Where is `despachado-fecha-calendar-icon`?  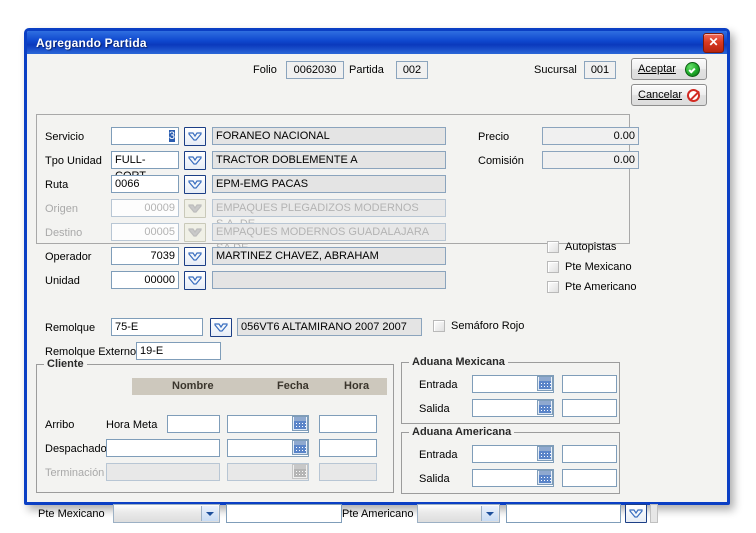 despachado-fecha-calendar-icon is located at coordinates (300, 447).